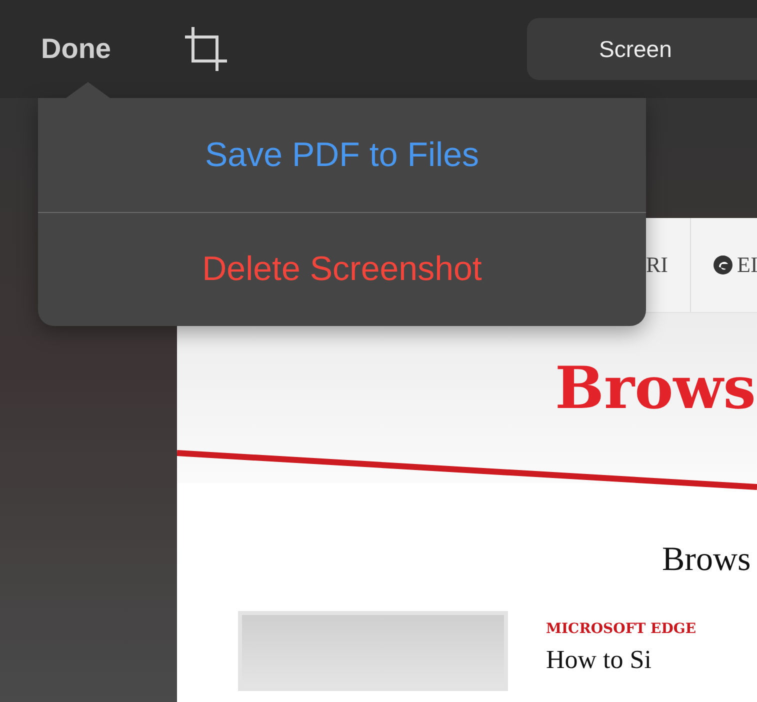 This screenshot has width=757, height=702. What do you see at coordinates (621, 629) in the screenshot?
I see `category-label: MICROSOFT EDGE` at bounding box center [621, 629].